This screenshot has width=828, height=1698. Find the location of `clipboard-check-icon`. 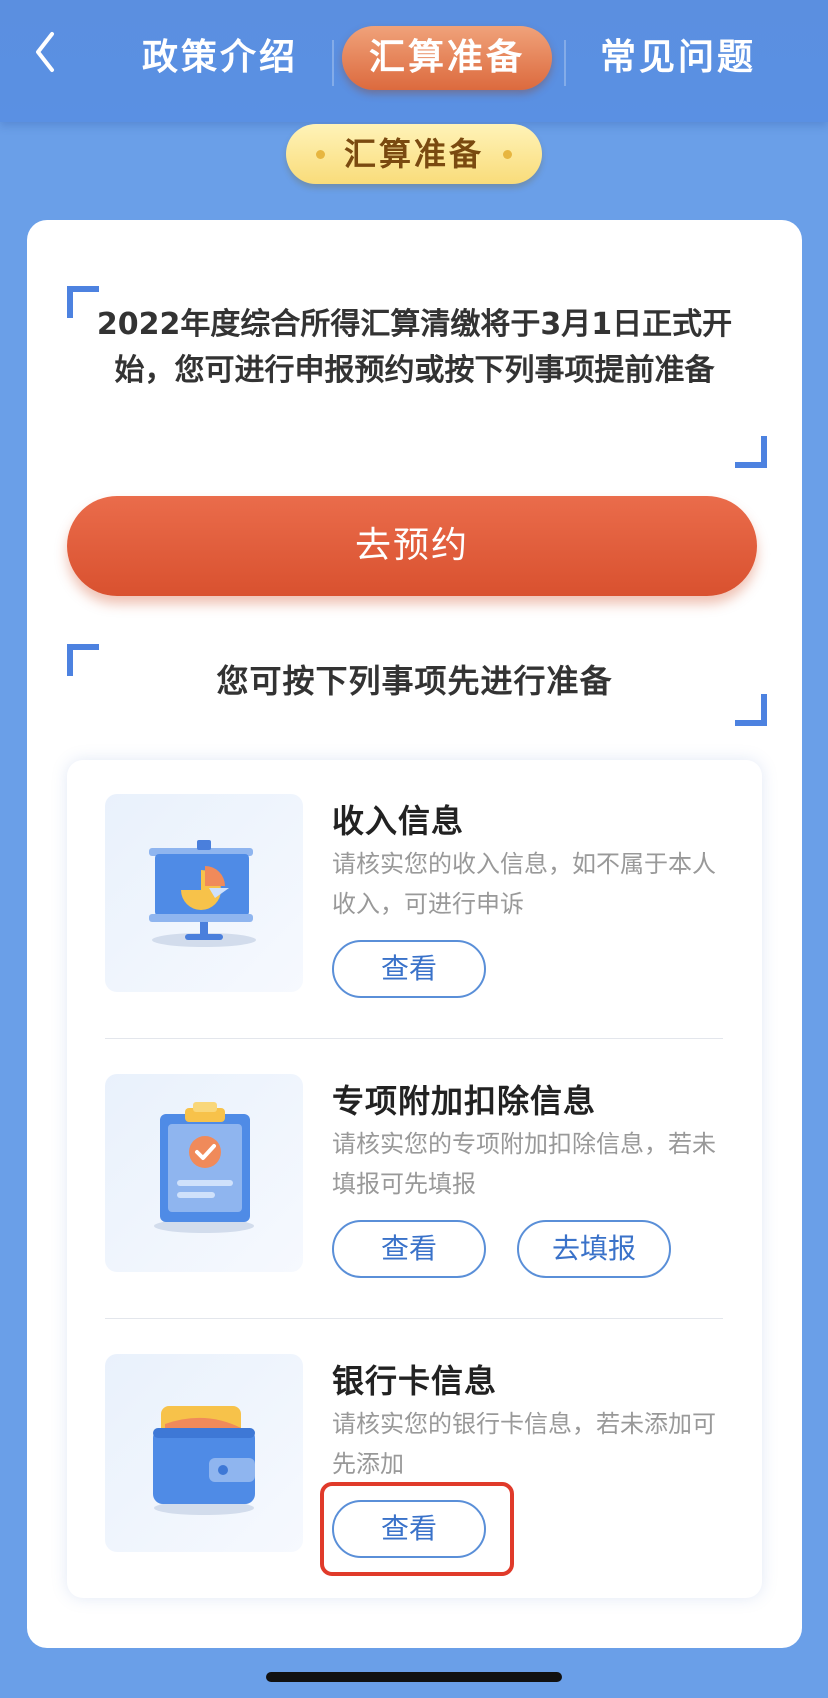

clipboard-check-icon is located at coordinates (204, 1167).